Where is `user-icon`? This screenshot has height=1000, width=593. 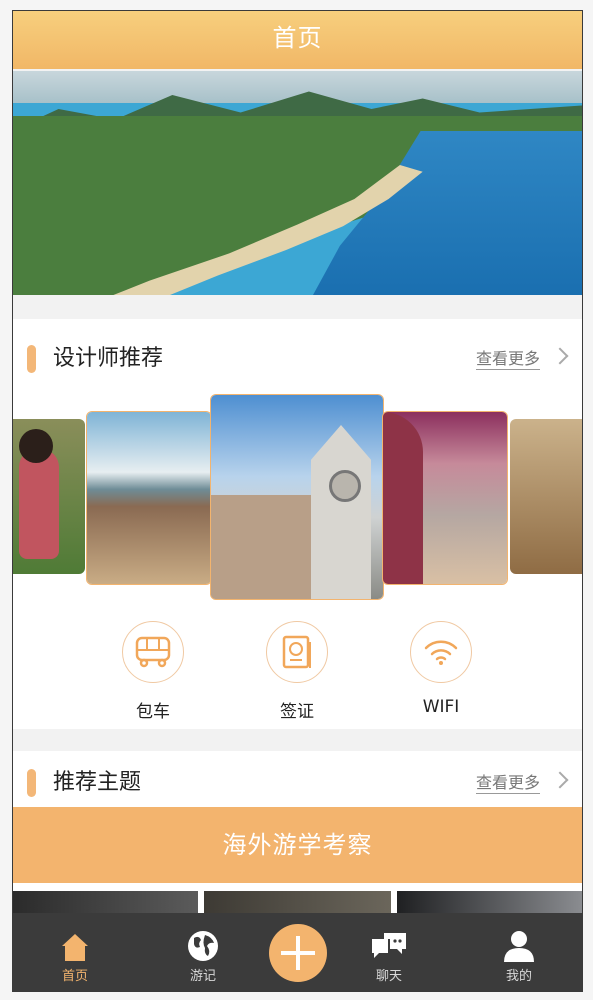
user-icon is located at coordinates (519, 938).